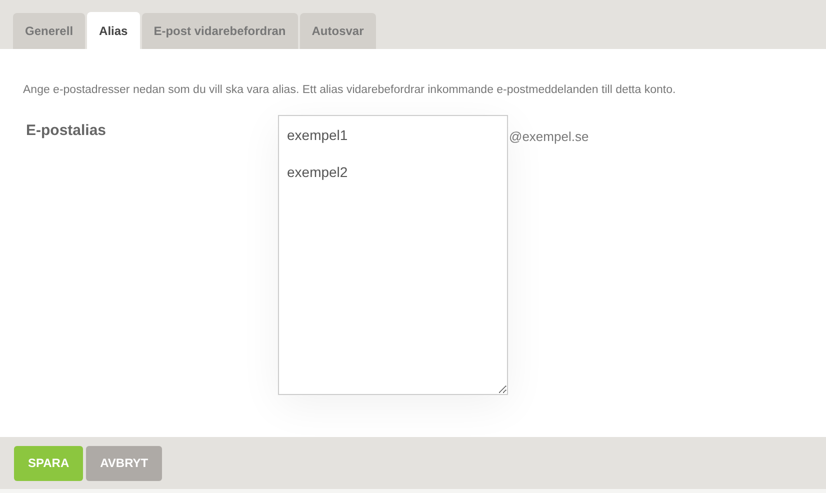 This screenshot has height=493, width=826. I want to click on field-label: E-postalias, so click(66, 131).